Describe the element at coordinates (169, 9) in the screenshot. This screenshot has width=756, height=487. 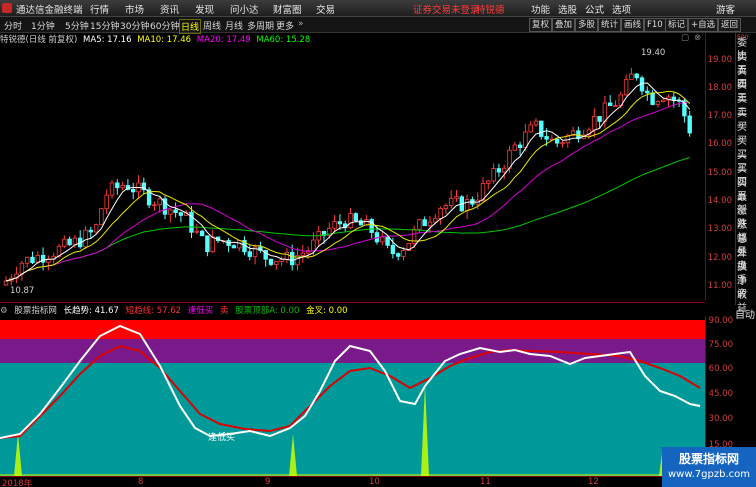
I see `menu-zixun: 资讯` at that location.